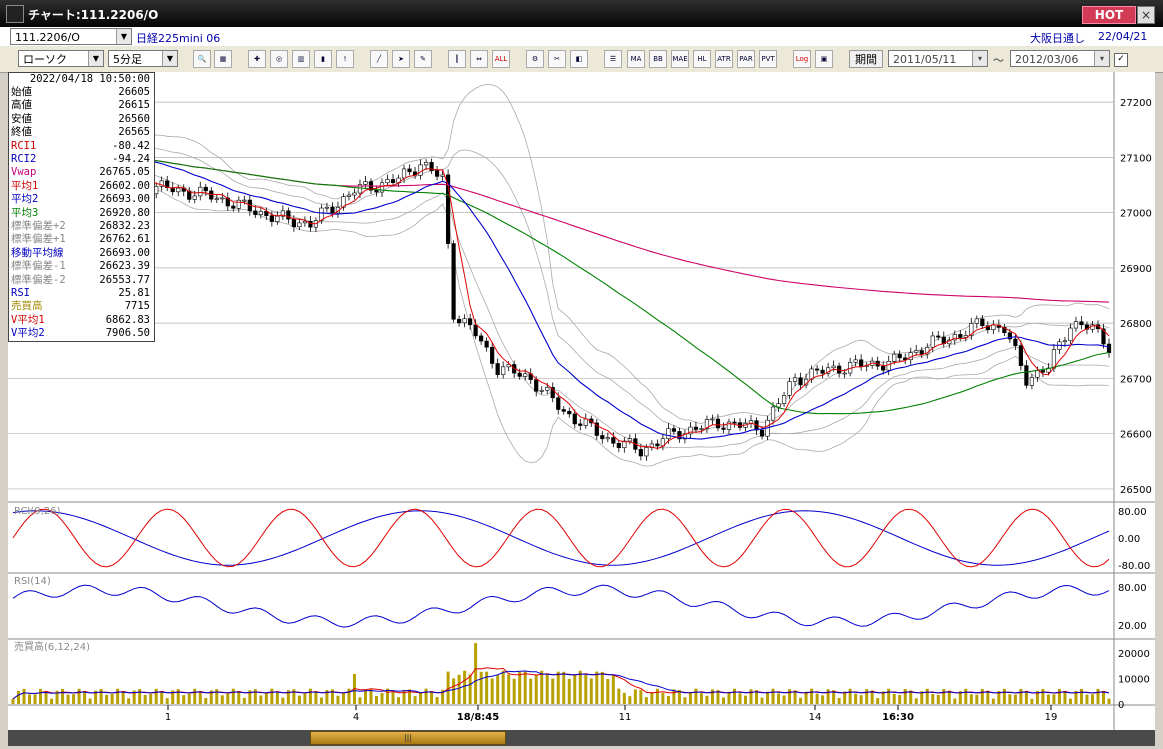 Image resolution: width=1163 pixels, height=749 pixels. Describe the element at coordinates (38, 279) in the screenshot. I see `info-row-label: 標準偏差-2` at that location.